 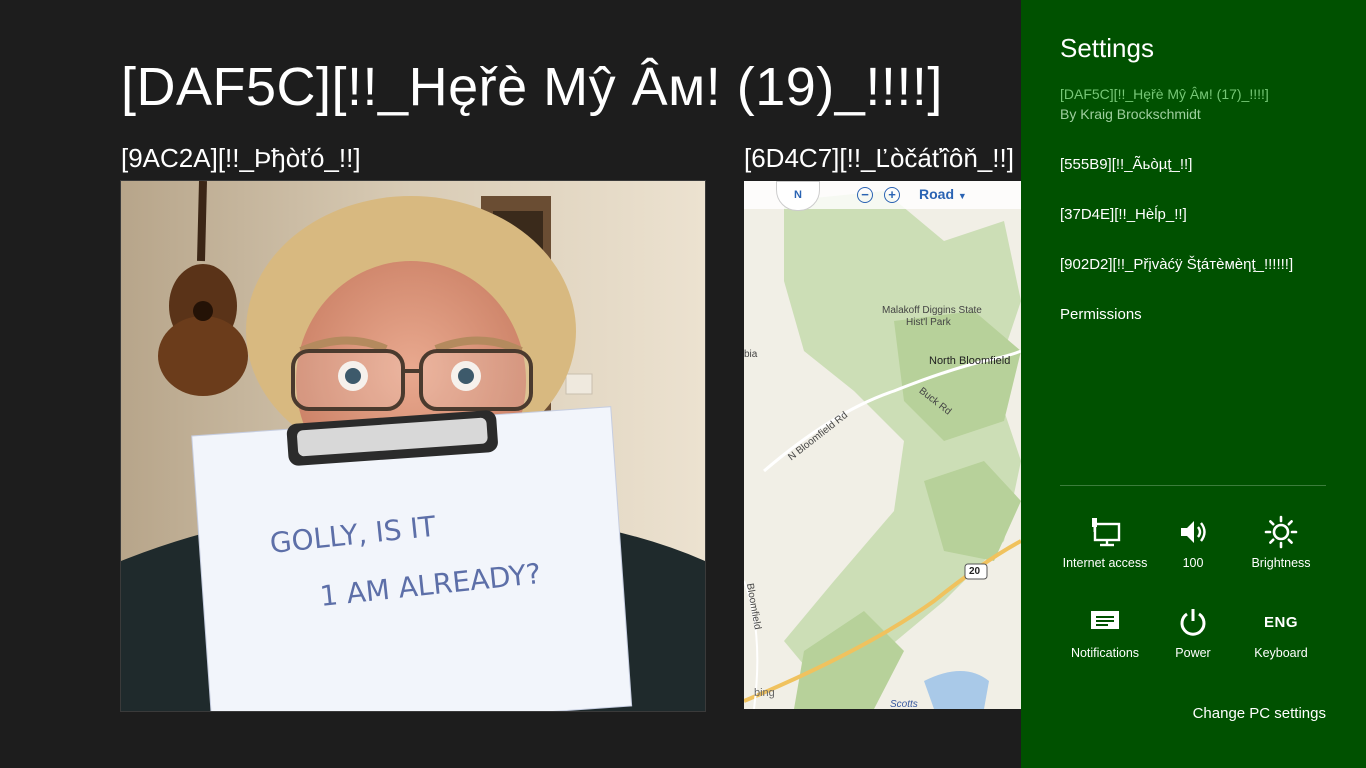 What do you see at coordinates (1281, 532) in the screenshot?
I see `brightness-icon` at bounding box center [1281, 532].